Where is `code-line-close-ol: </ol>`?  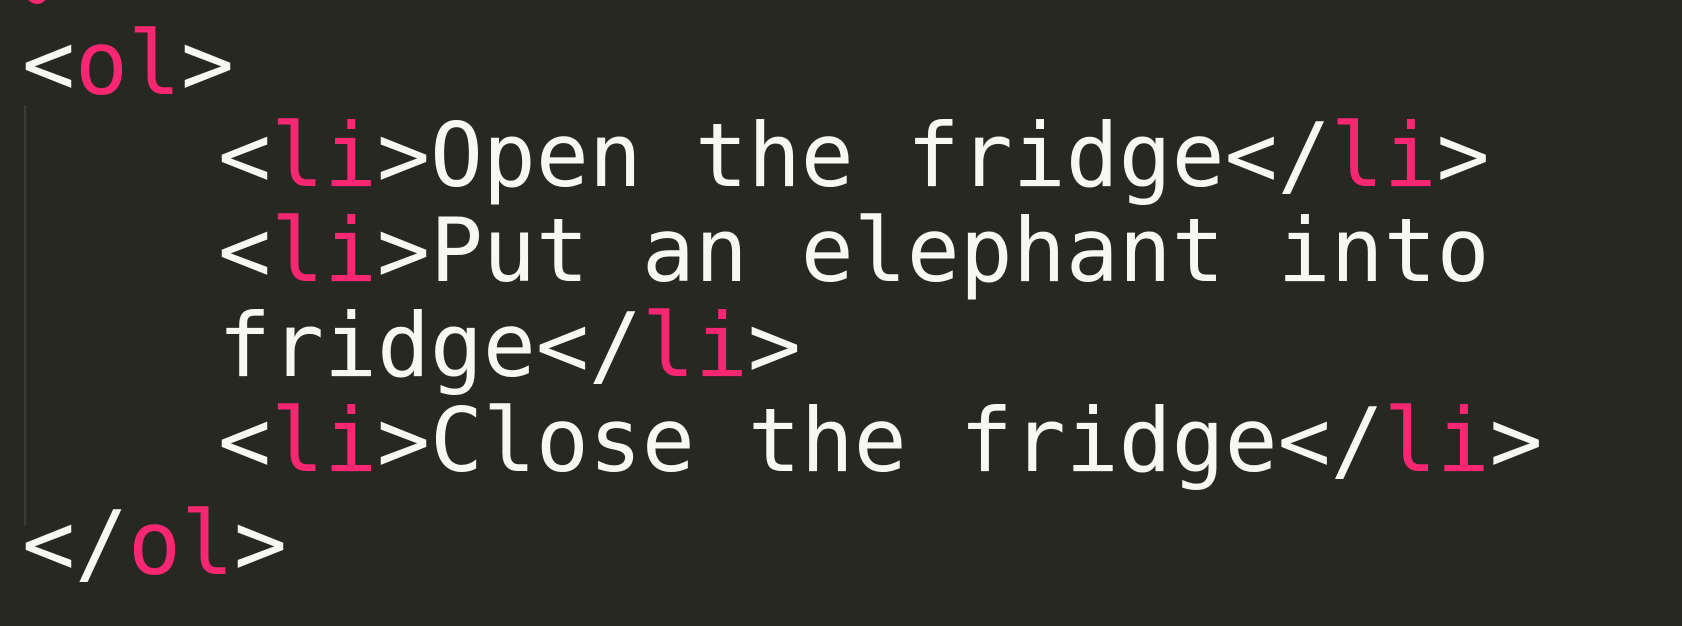 code-line-close-ol: </ol> is located at coordinates (154, 550).